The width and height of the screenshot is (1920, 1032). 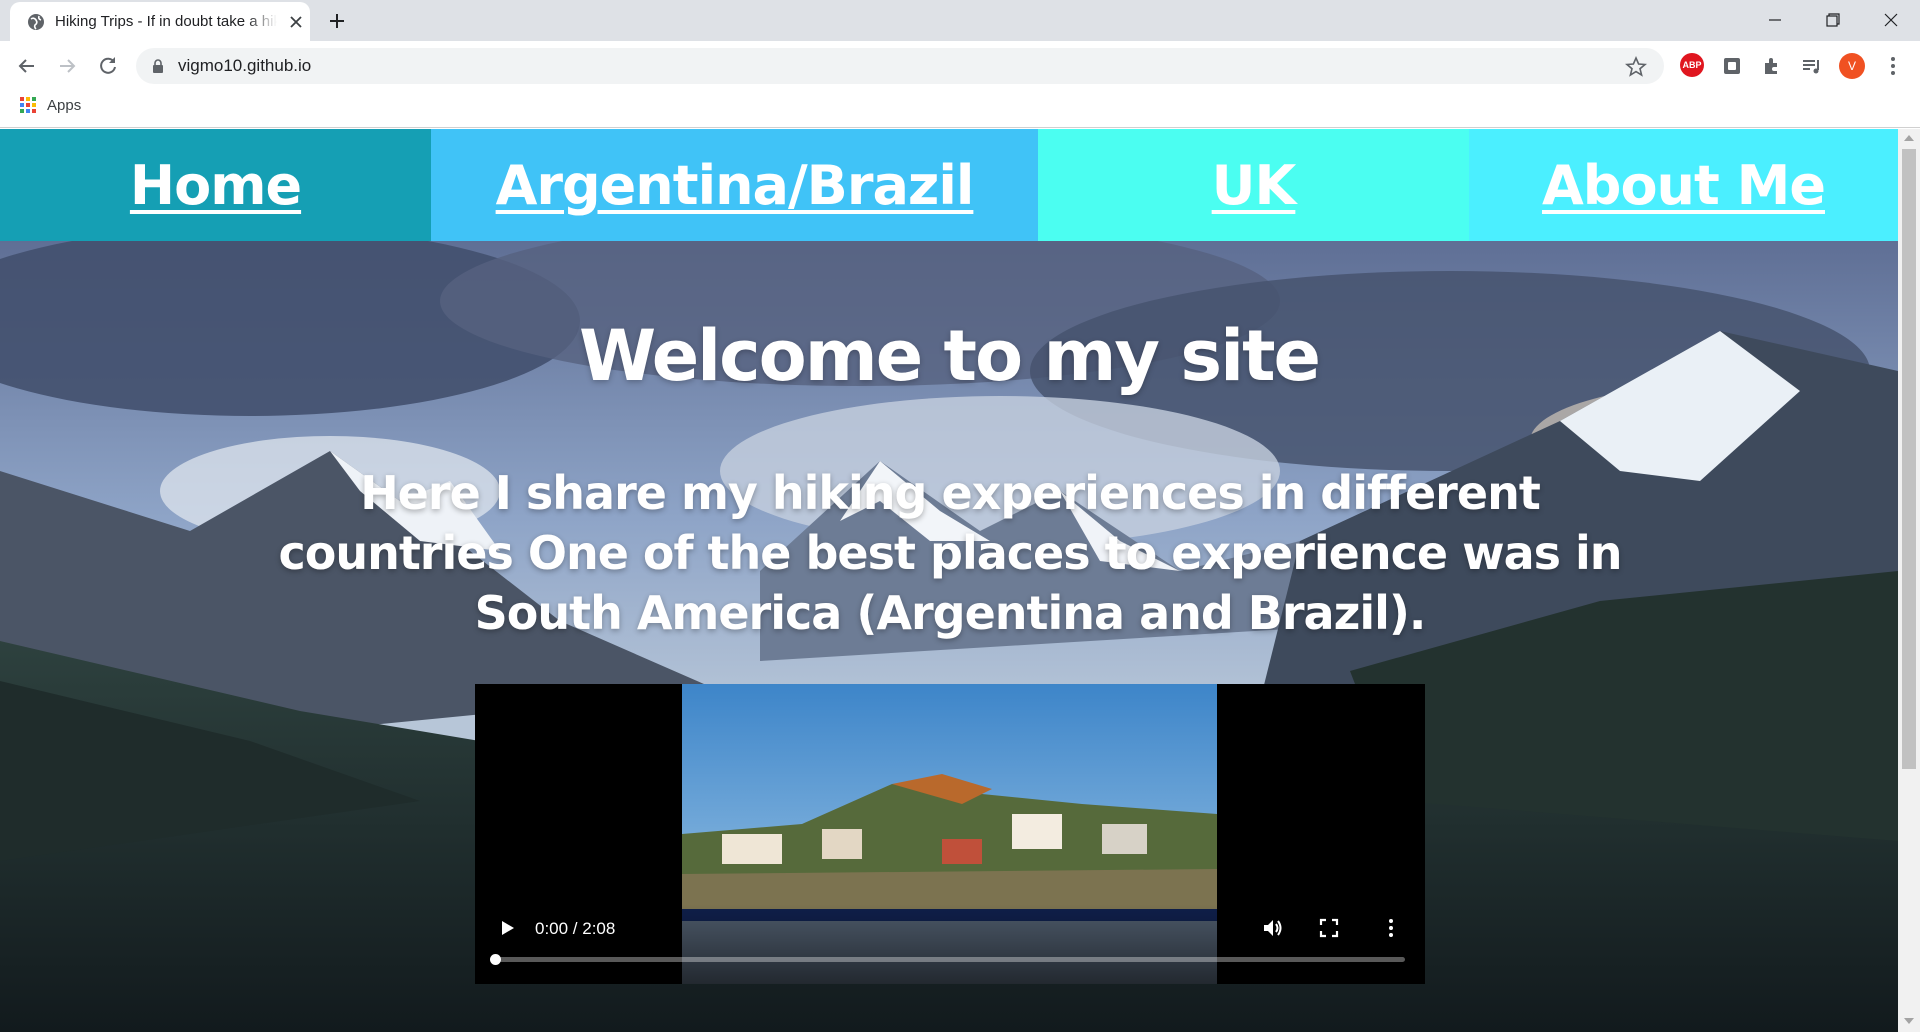 I want to click on nav-link-argentina-brazil: Argentina/Brazil, so click(x=735, y=185).